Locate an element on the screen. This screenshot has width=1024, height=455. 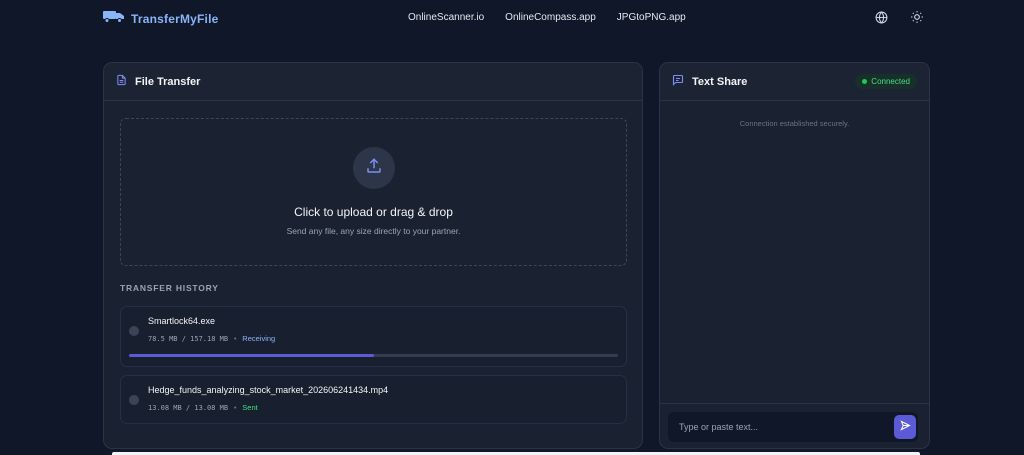
transfer-size: 78.5 MB / 157.18 MB is located at coordinates (188, 338).